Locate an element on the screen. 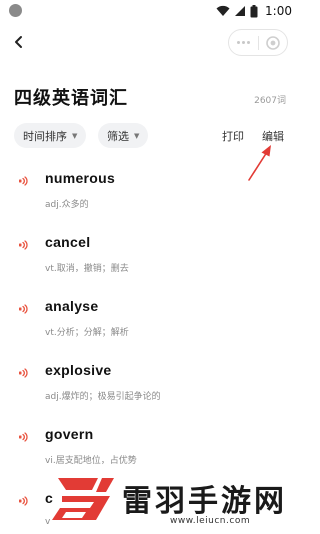 This screenshot has width=320, height=534. word-definition: adj.众多的 is located at coordinates (67, 205).